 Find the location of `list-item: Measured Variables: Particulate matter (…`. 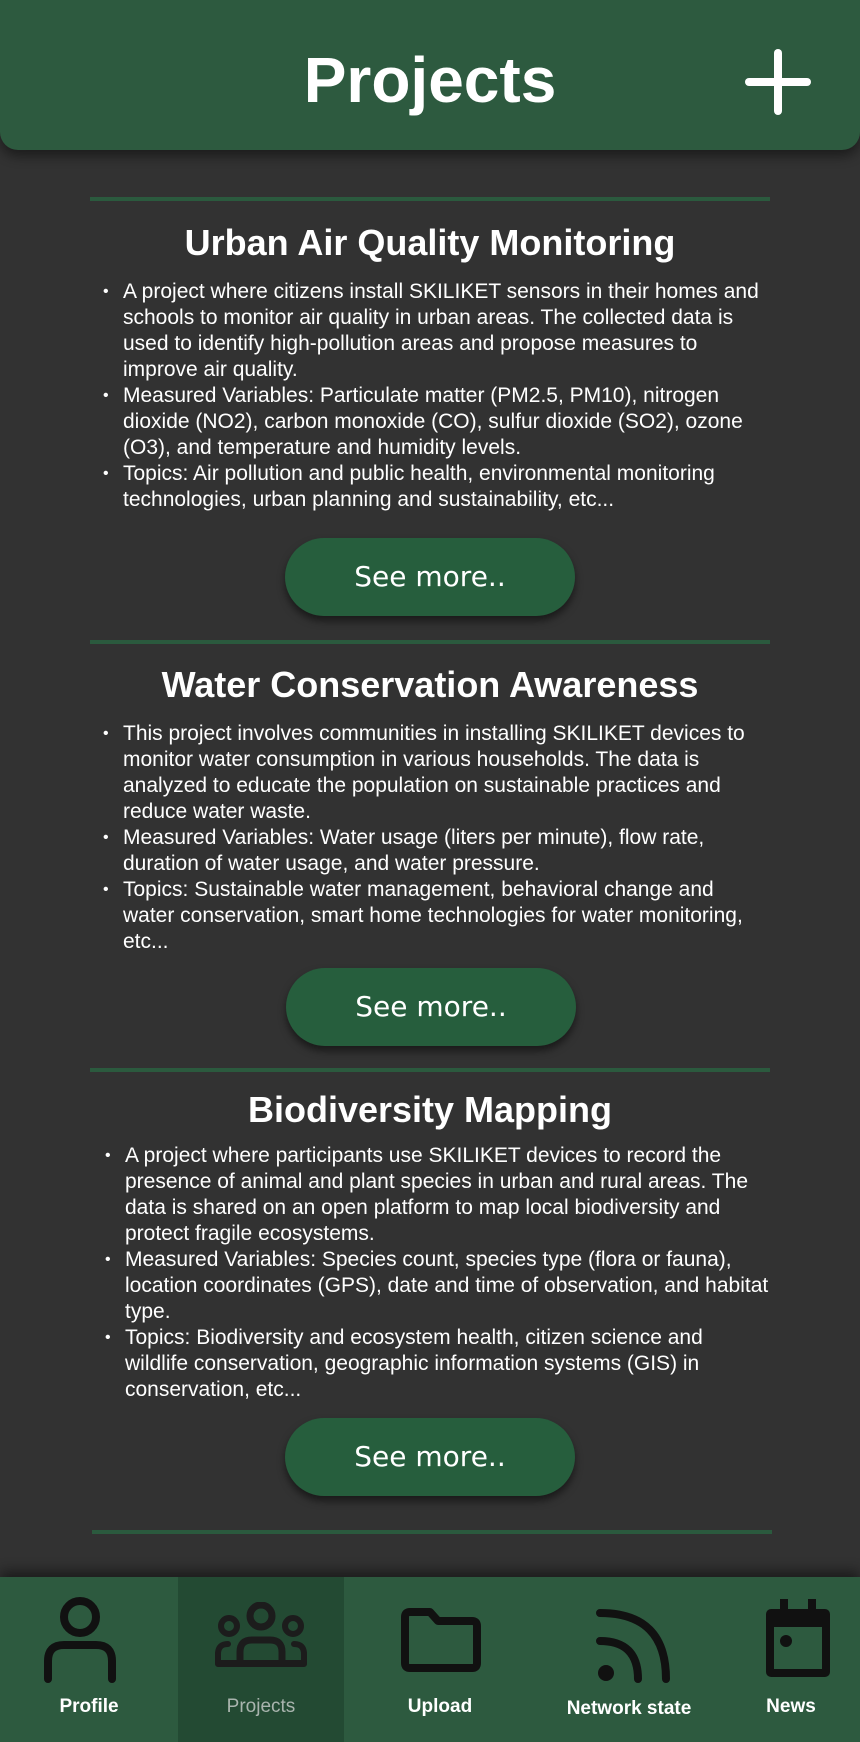

list-item: Measured Variables: Particulate matter (… is located at coordinates (435, 422).